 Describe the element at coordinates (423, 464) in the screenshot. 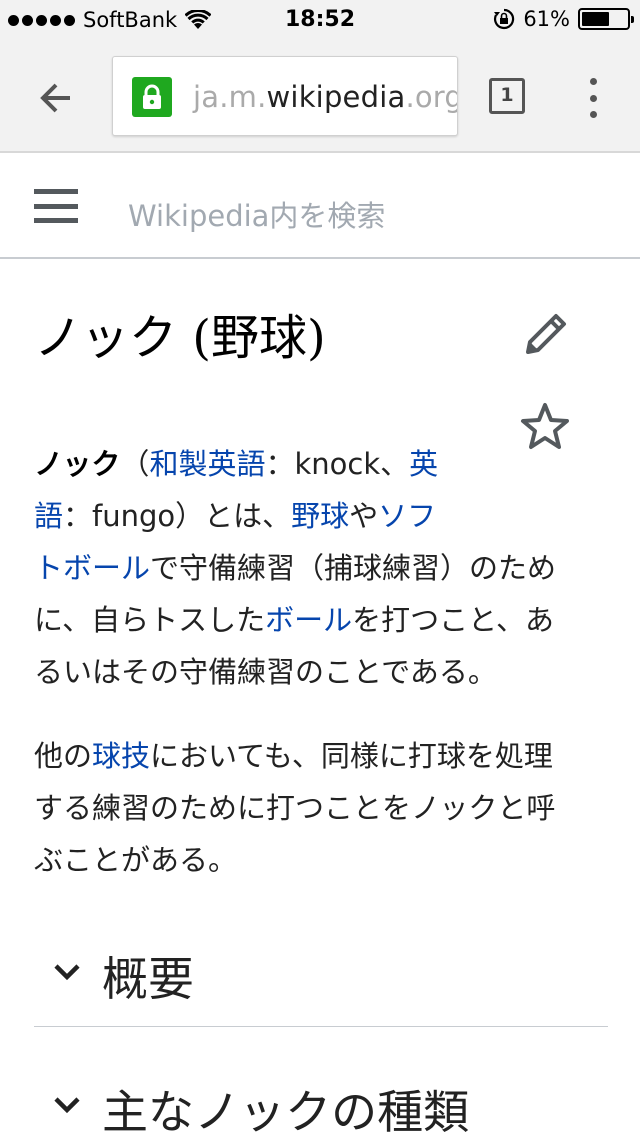

I see `link-eigo: 英` at that location.